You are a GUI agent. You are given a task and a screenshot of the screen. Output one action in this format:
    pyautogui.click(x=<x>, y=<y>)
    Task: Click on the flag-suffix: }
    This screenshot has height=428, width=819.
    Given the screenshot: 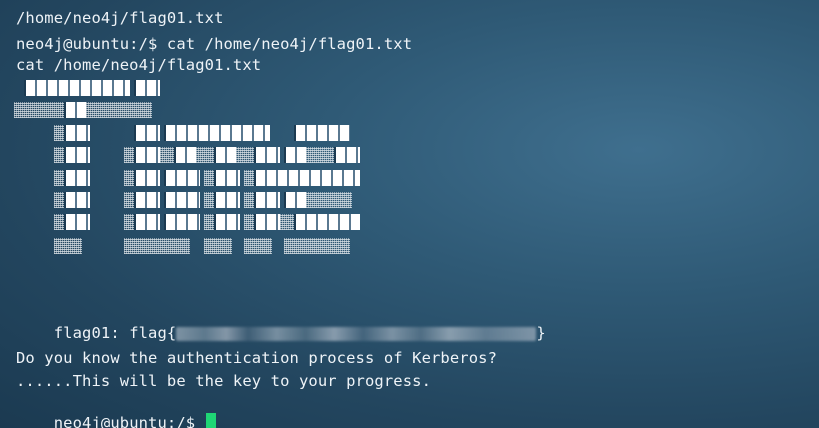 What is the action you would take?
    pyautogui.click(x=541, y=333)
    